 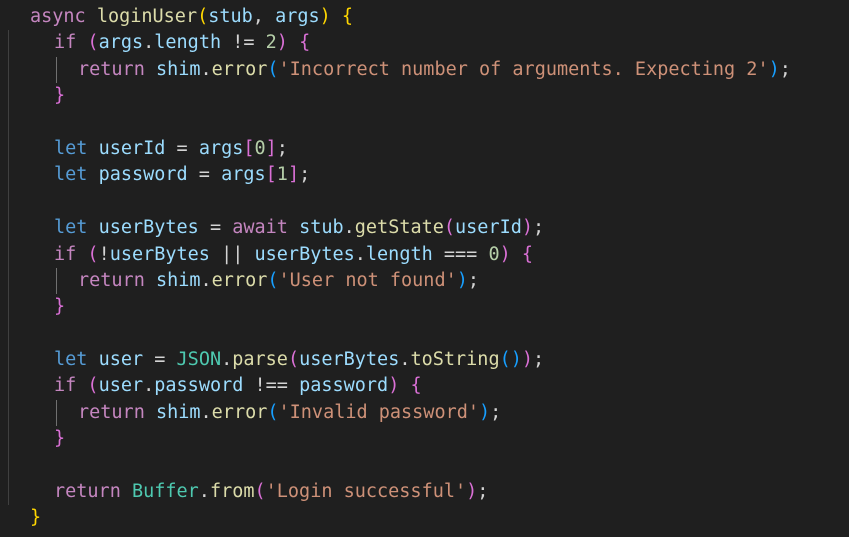 I want to click on code-token: length, so click(x=188, y=43).